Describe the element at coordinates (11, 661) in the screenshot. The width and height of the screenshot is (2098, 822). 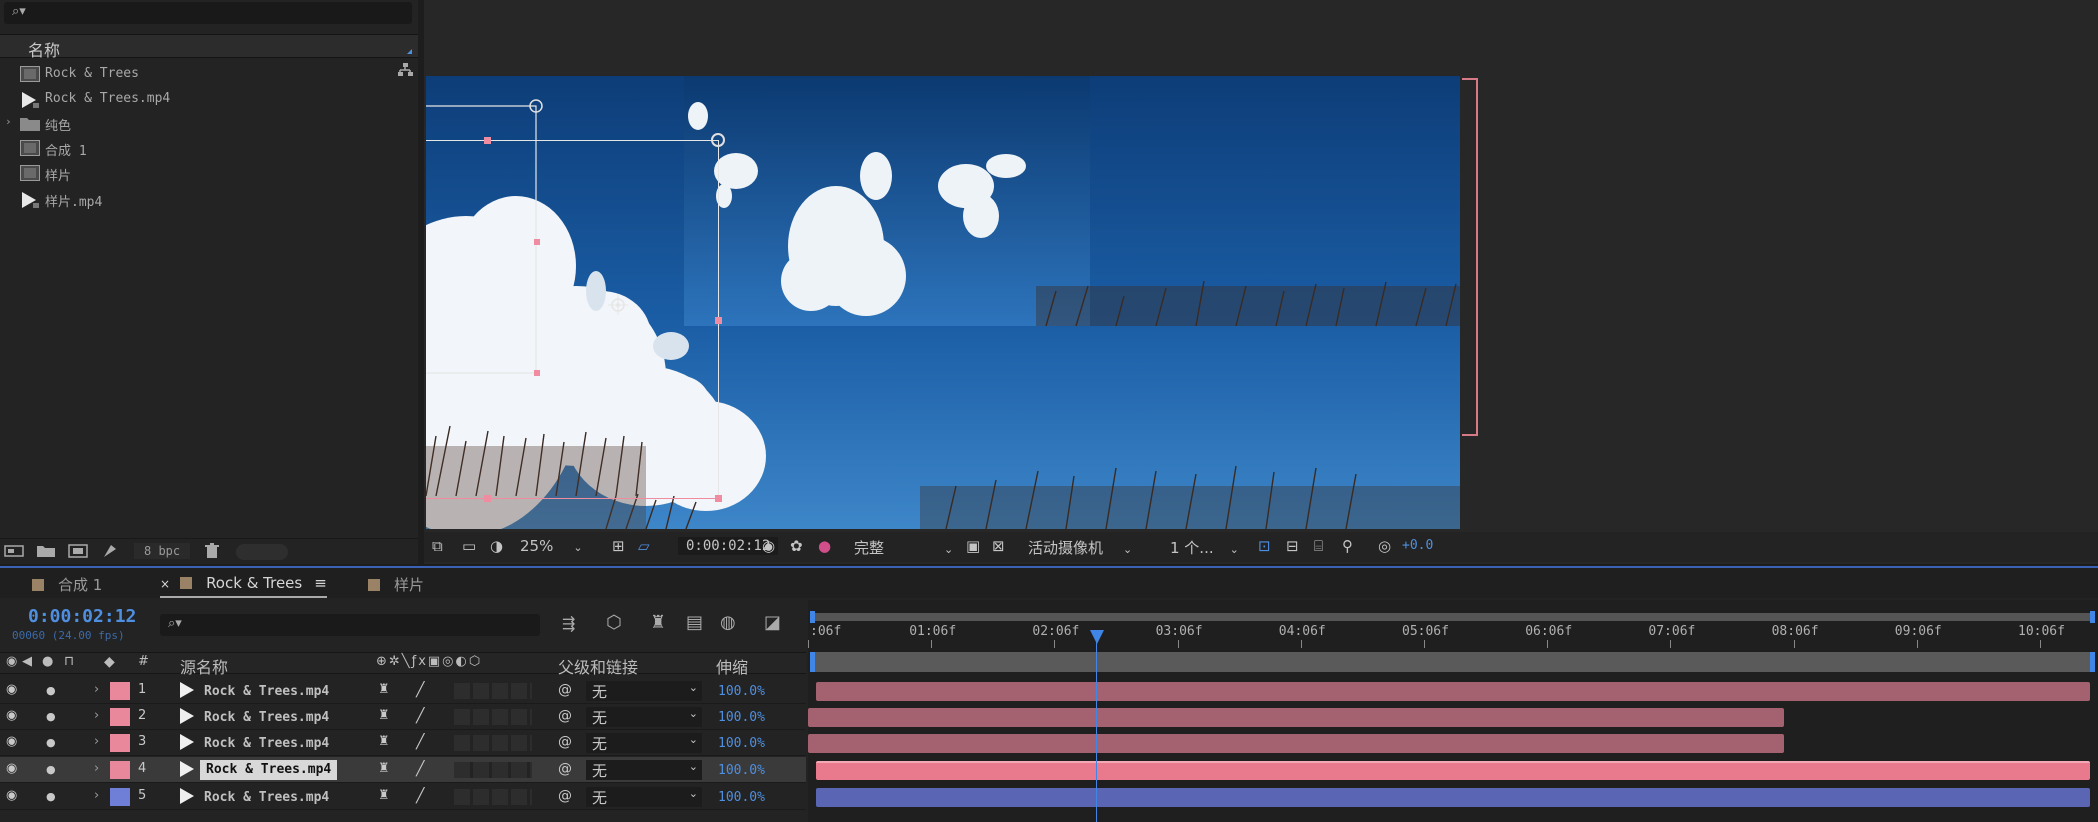
I see `video-switch-icon: ◉` at that location.